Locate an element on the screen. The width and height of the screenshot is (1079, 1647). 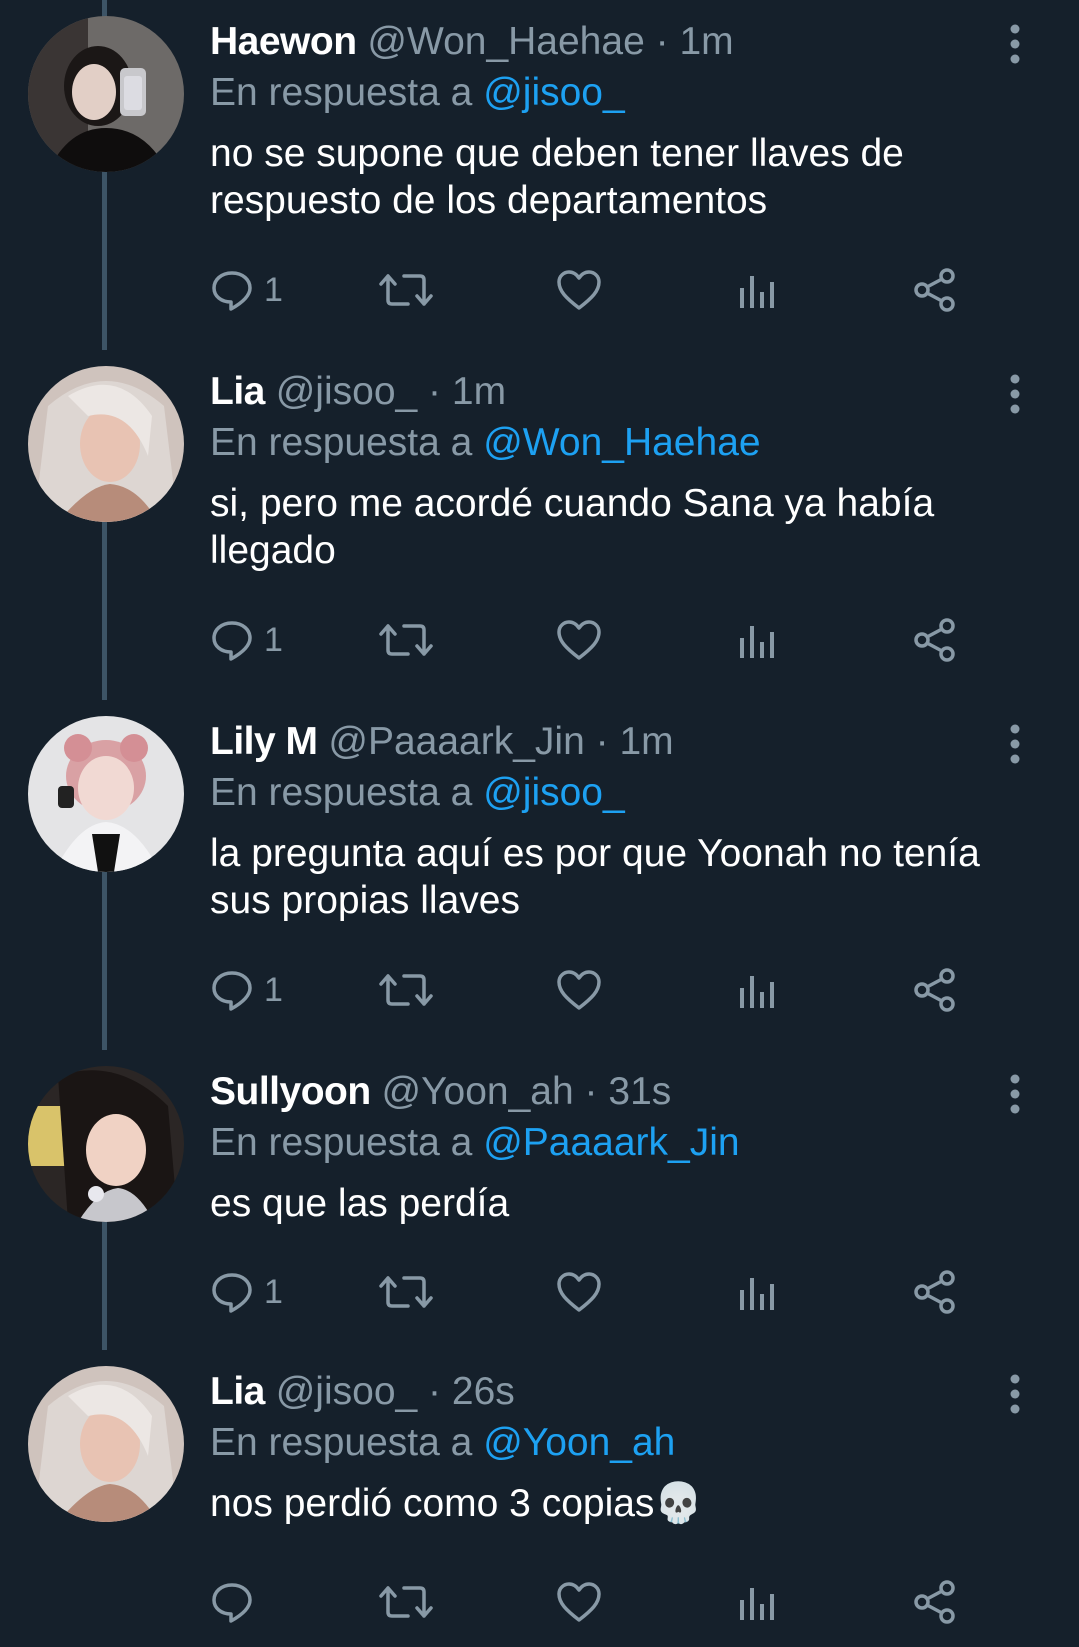
timestamp: 31s is located at coordinates (639, 1091).